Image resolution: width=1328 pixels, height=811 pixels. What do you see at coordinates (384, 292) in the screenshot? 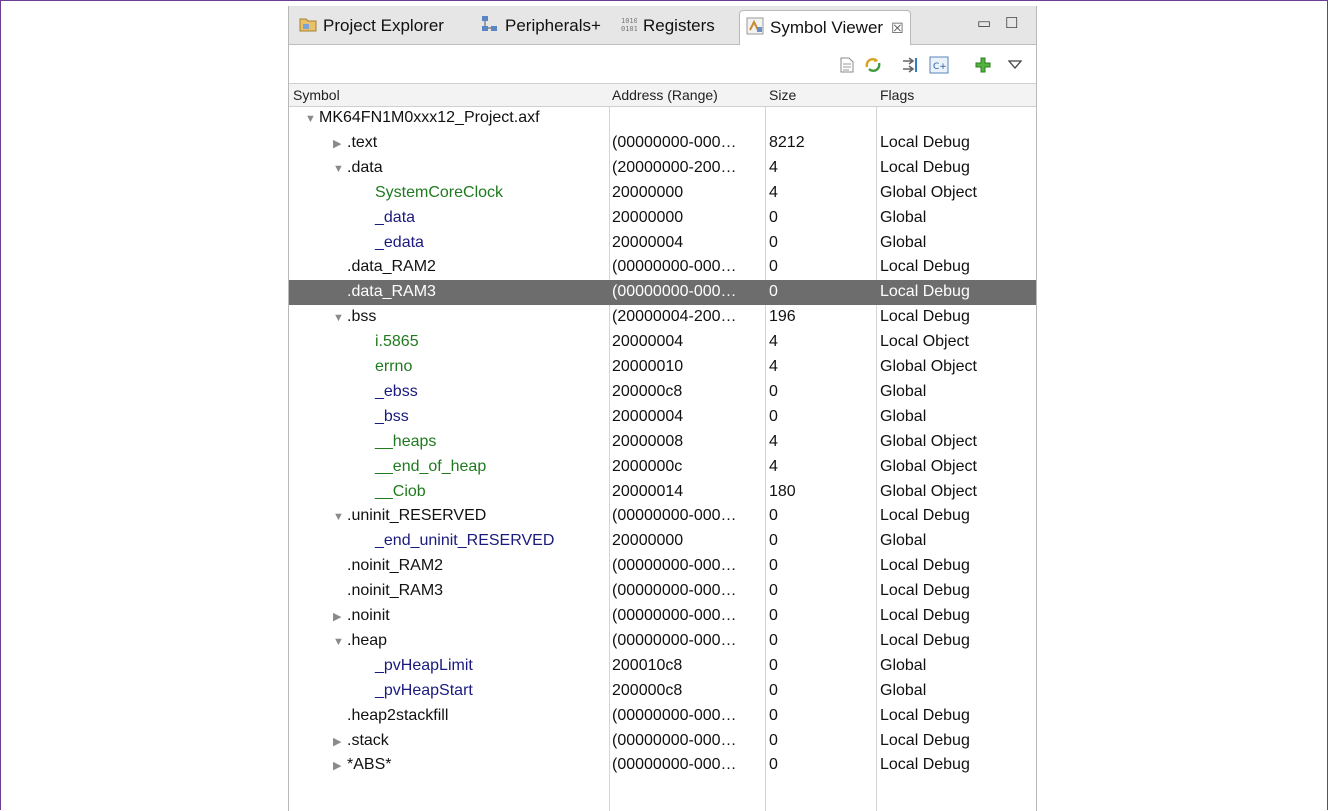
I see `symbol-cell: .data_RAM3` at bounding box center [384, 292].